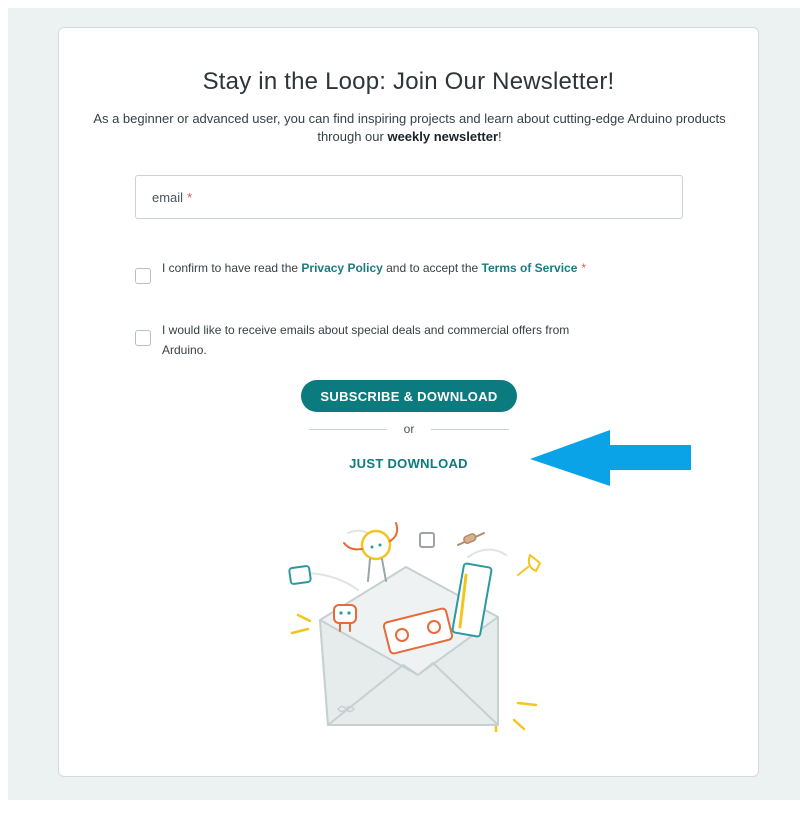 This screenshot has width=800, height=827. What do you see at coordinates (341, 268) in the screenshot?
I see `privacy-policy-link: Privacy Policy` at bounding box center [341, 268].